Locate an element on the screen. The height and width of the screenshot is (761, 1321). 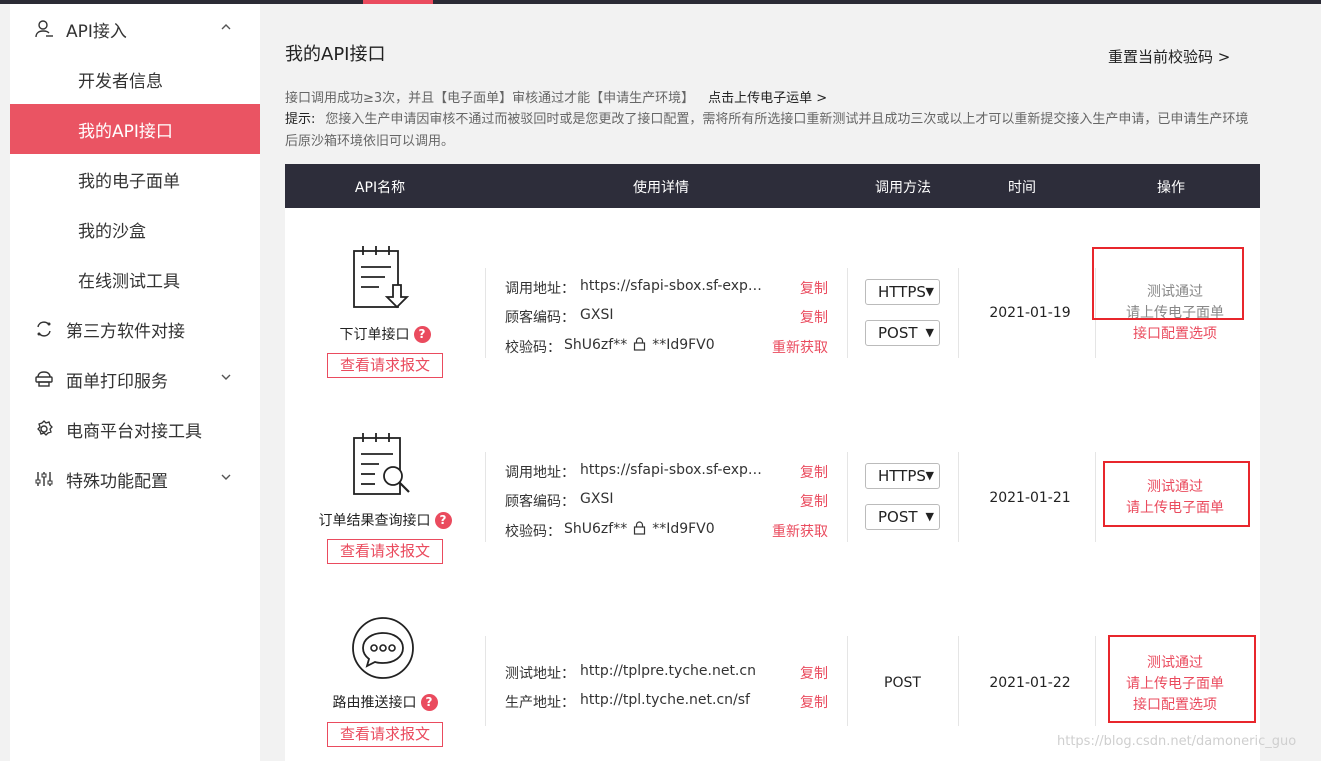
sidebar-item-label: API接入 is located at coordinates (96, 31).